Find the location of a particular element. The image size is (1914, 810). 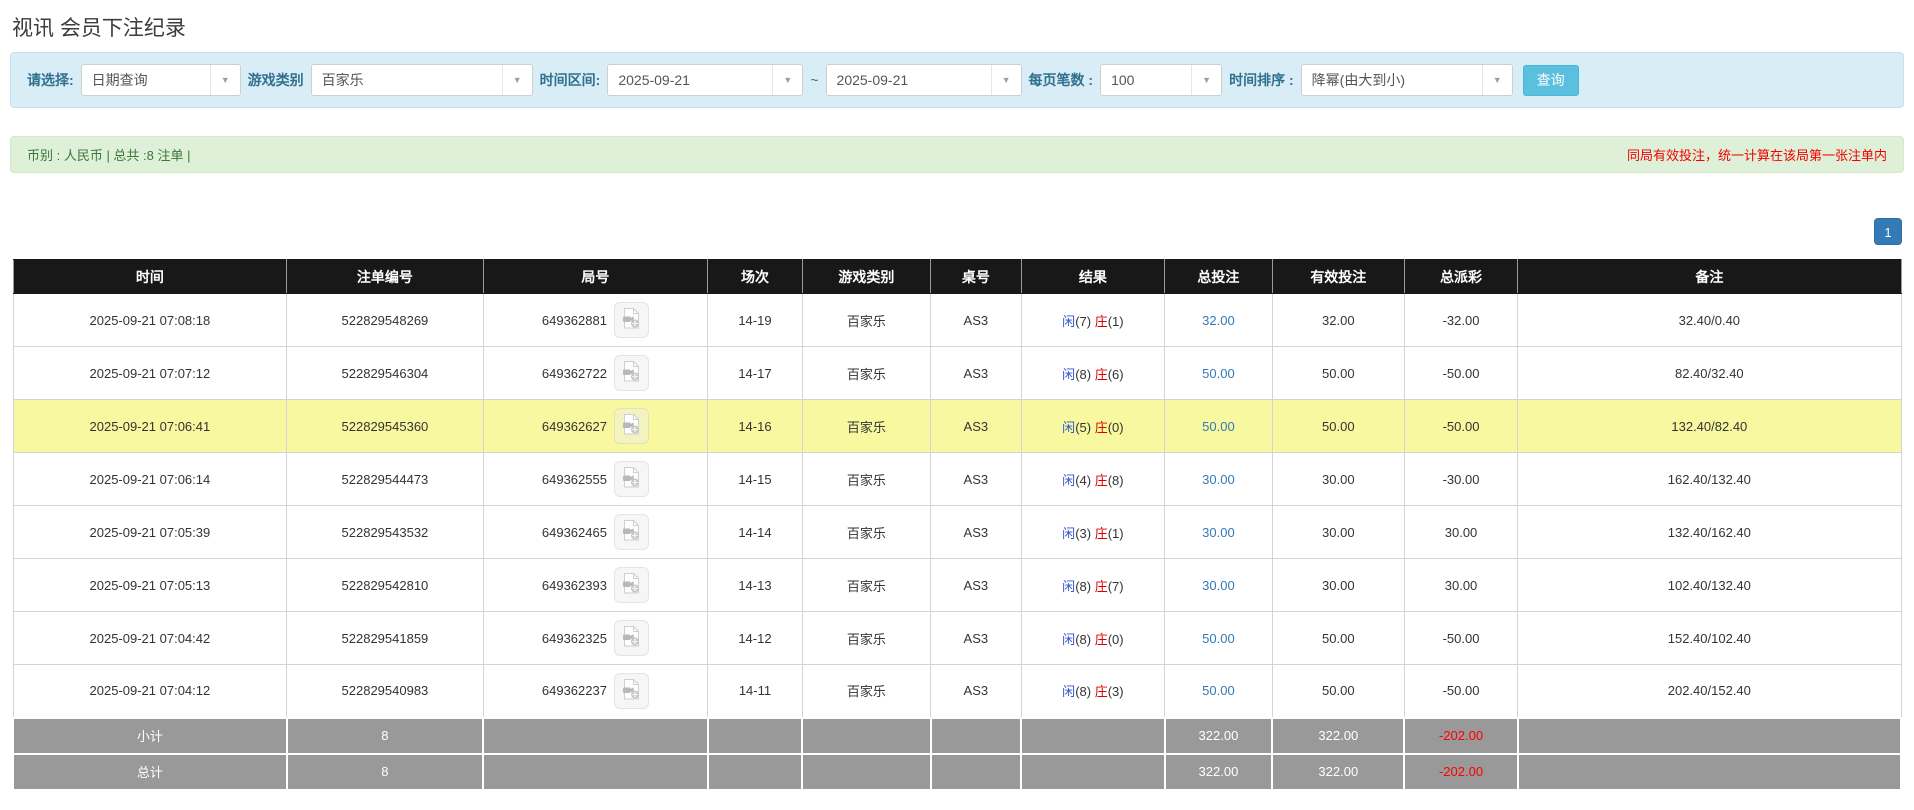

round-id-value: 649362627 is located at coordinates (574, 426).